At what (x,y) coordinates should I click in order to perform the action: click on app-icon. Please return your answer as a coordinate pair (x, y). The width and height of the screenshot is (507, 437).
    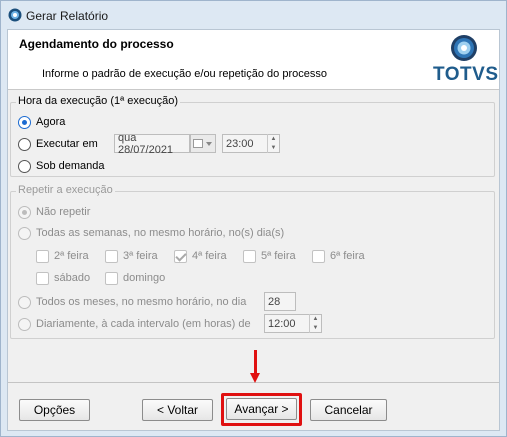
    Looking at the image, I should click on (15, 15).